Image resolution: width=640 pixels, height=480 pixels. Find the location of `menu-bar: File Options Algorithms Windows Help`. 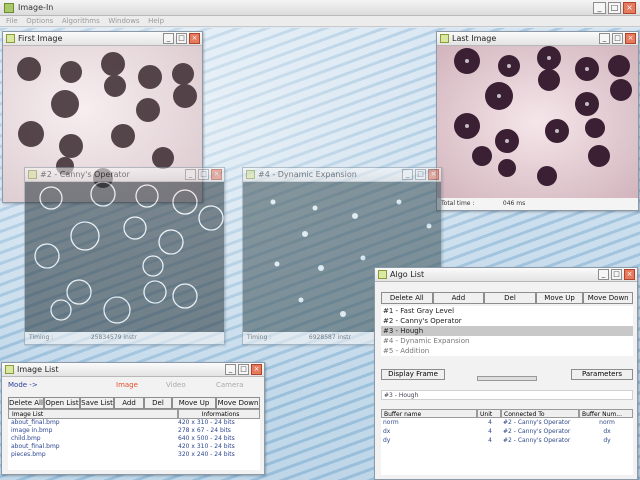

menu-bar: File Options Algorithms Windows Help is located at coordinates (320, 21).